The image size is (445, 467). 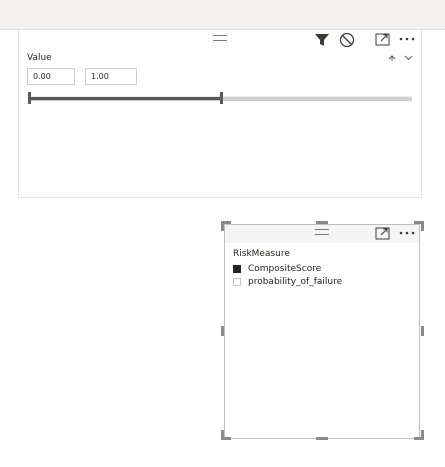 I want to click on resize-handle-right, so click(x=422, y=331).